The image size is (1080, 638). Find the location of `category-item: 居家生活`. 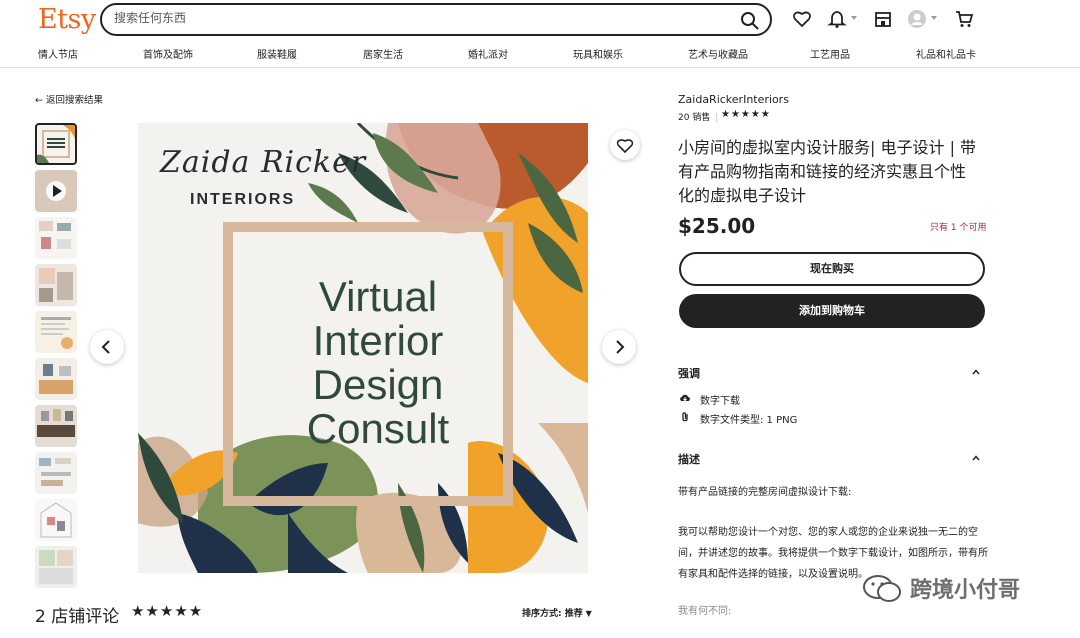

category-item: 居家生活 is located at coordinates (383, 53).